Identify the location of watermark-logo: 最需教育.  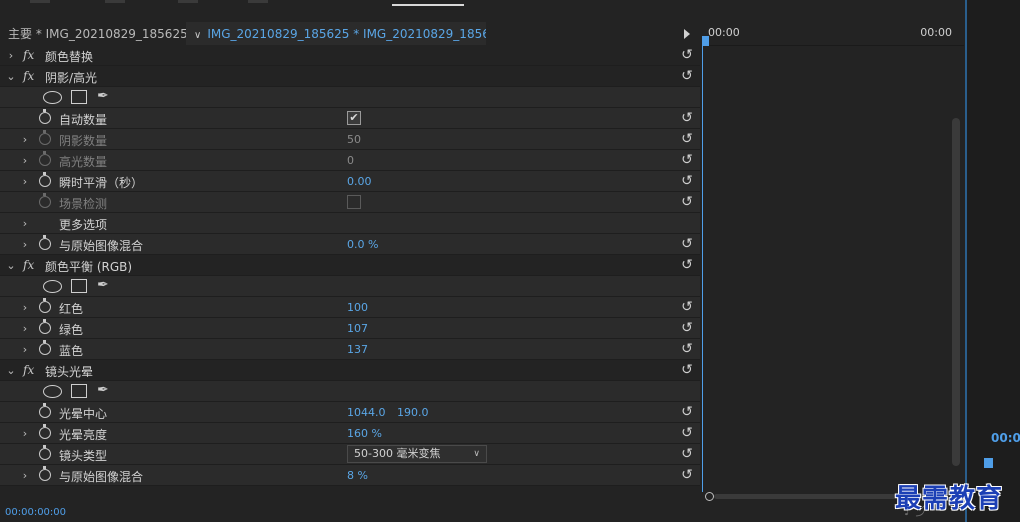
(949, 499).